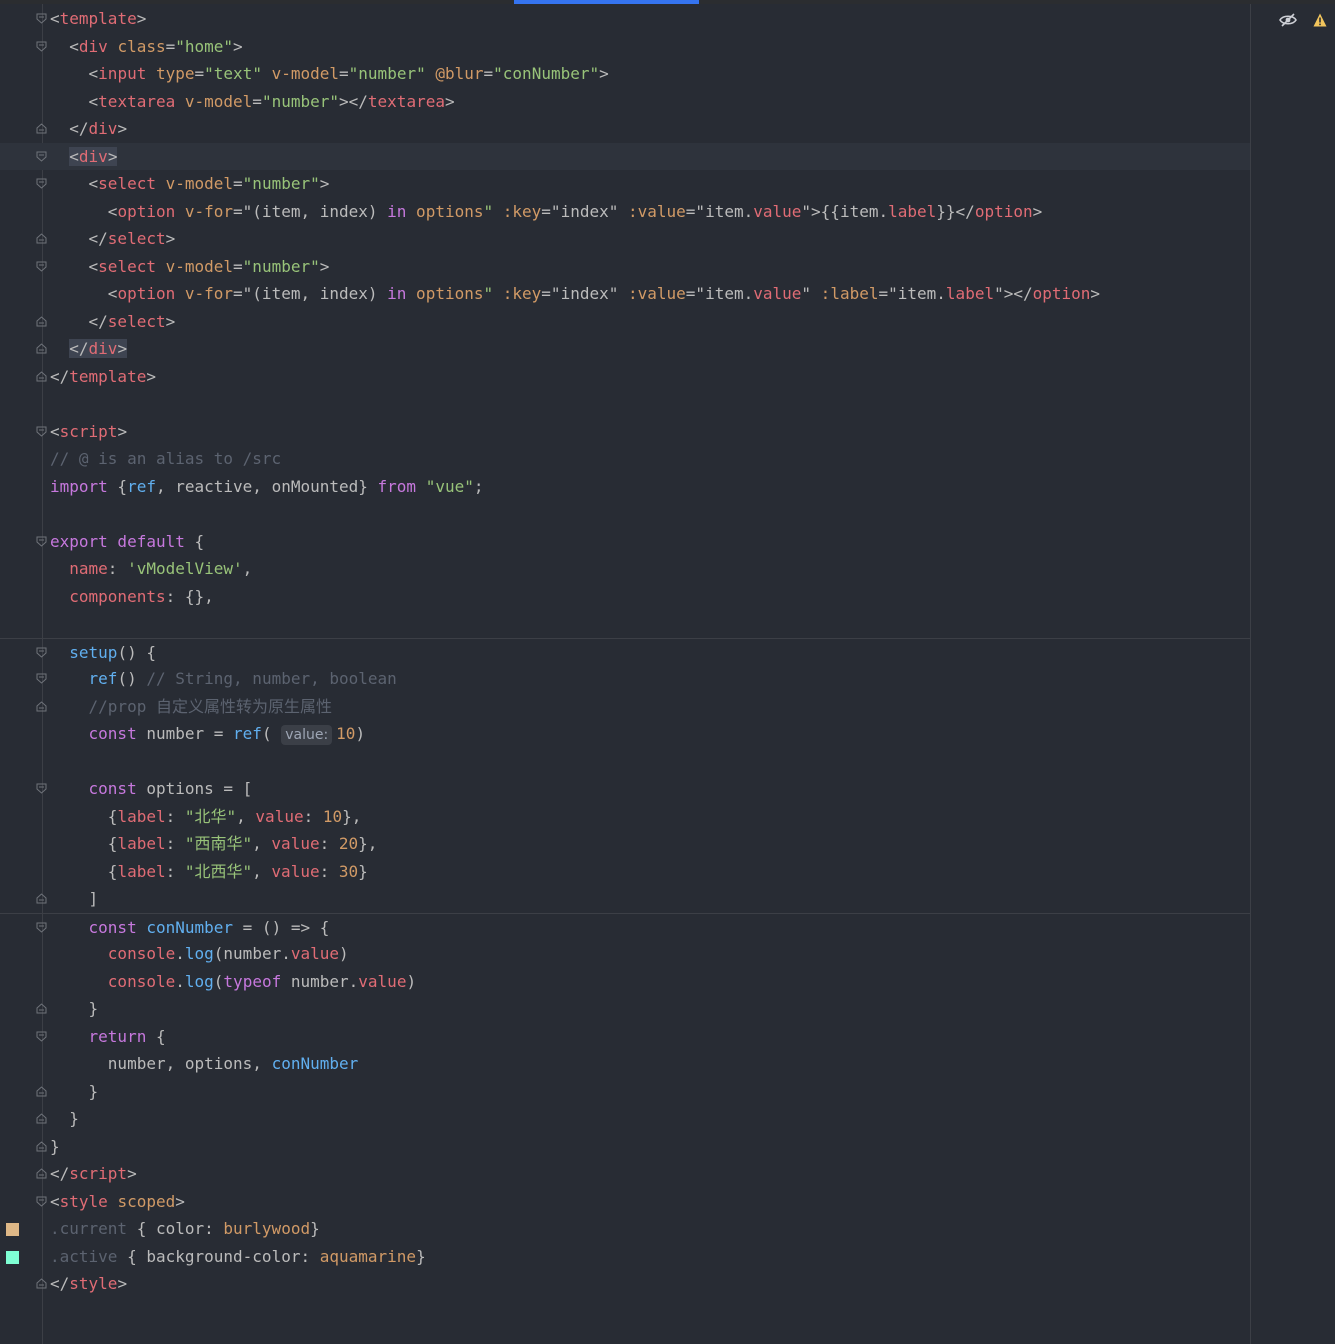 This screenshot has height=1344, width=1335. Describe the element at coordinates (625, 679) in the screenshot. I see `code-line: ref() // String, number, boolean` at that location.